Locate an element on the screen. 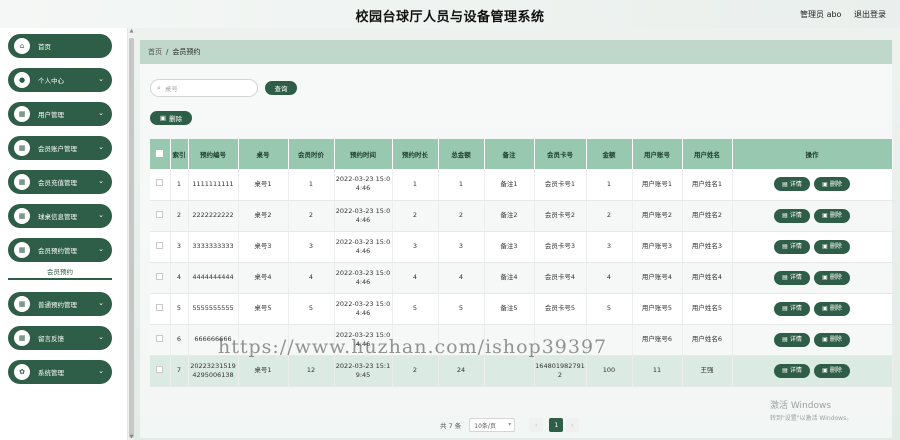 The image size is (900, 440). user-icon: ● is located at coordinates (22, 80).